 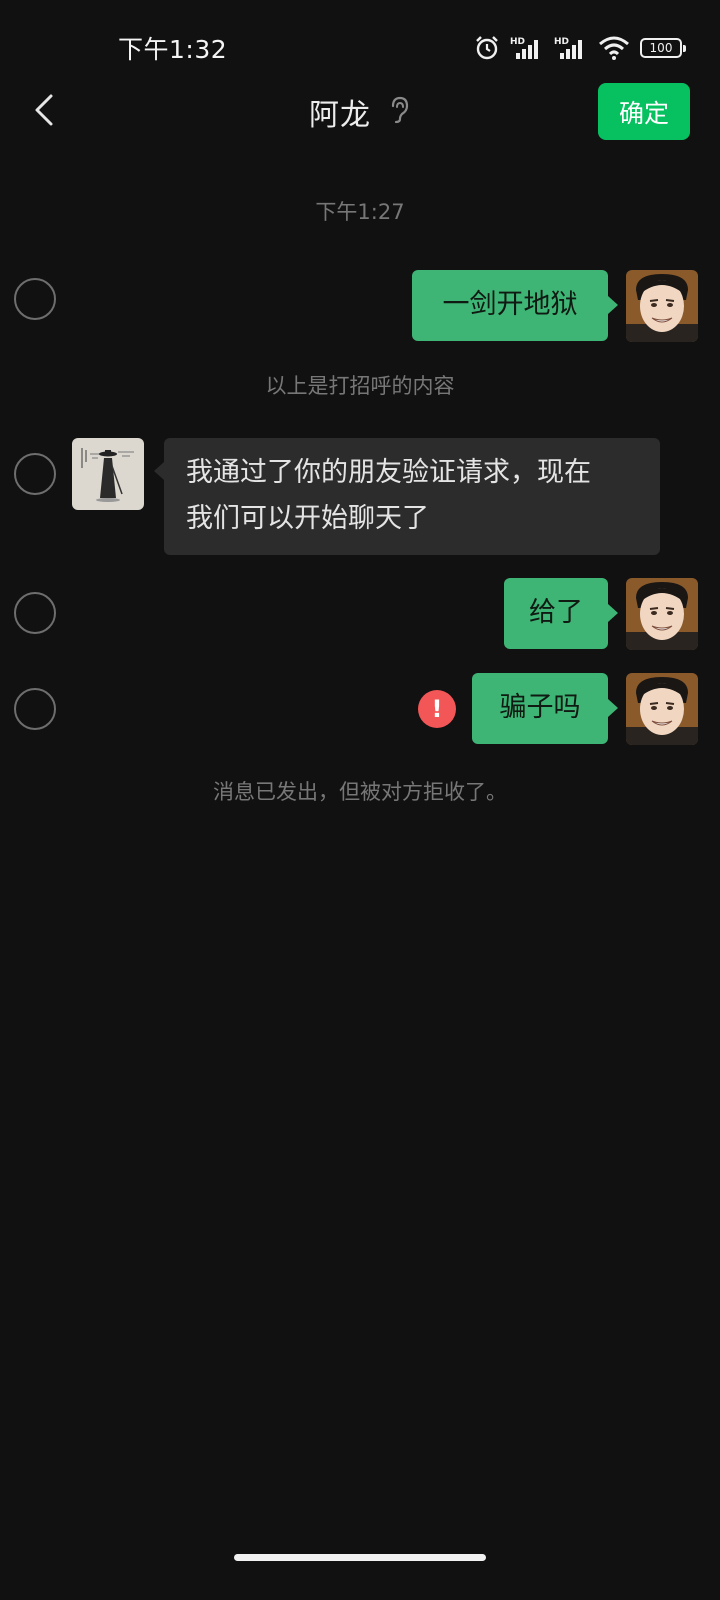 What do you see at coordinates (360, 212) in the screenshot?
I see `message-timestamp: 下午1:27` at bounding box center [360, 212].